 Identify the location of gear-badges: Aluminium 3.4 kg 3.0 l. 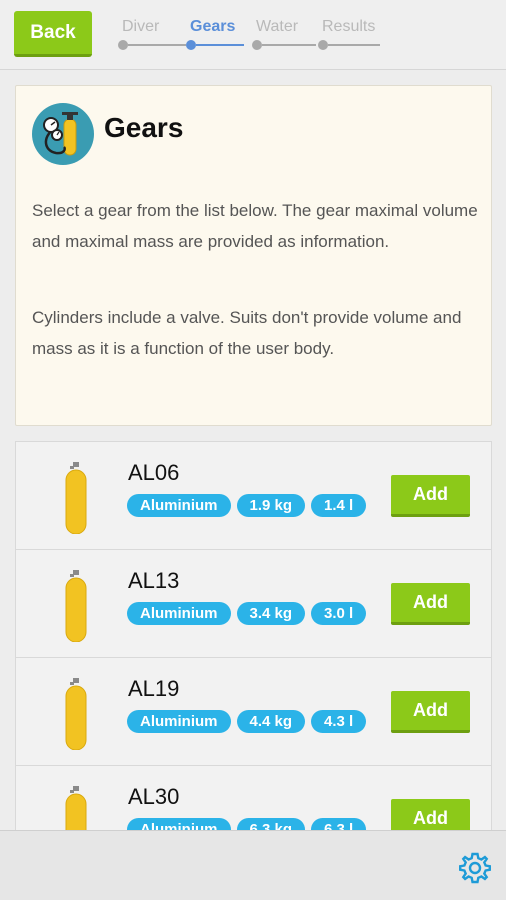
(247, 613).